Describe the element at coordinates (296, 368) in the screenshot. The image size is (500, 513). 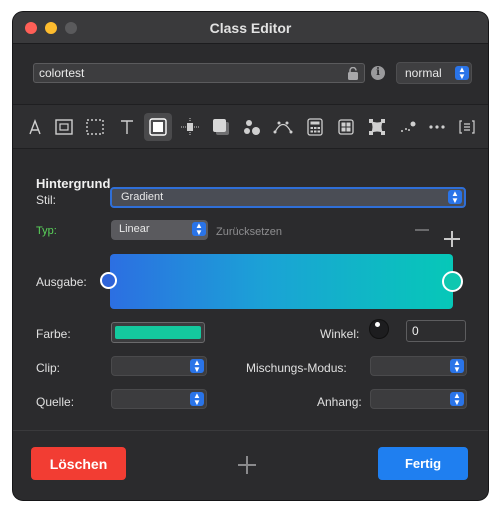
I see `blend-mode-label: Mischungs-Modus:` at that location.